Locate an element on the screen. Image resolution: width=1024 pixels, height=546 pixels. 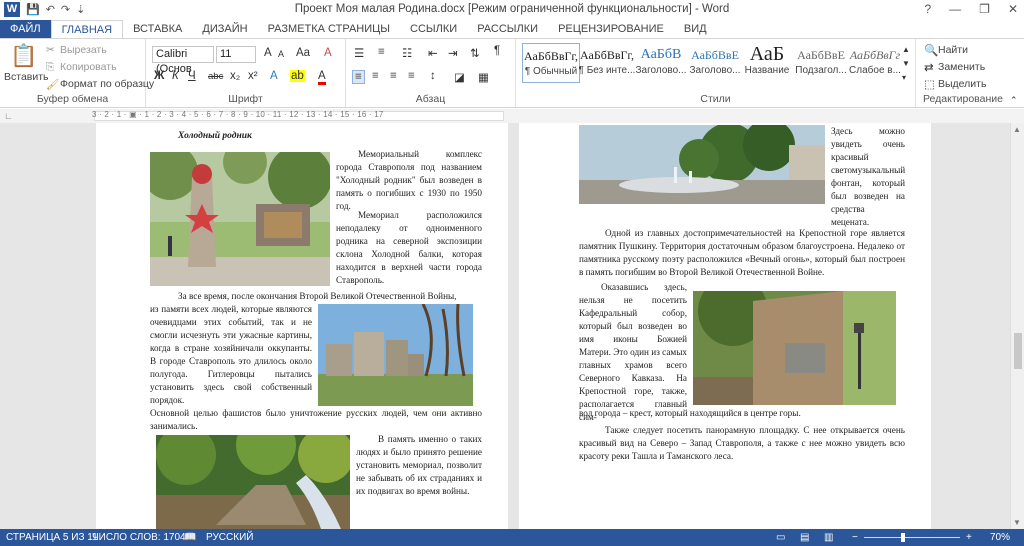
zoom-level: 70% is located at coordinates (1000, 537).